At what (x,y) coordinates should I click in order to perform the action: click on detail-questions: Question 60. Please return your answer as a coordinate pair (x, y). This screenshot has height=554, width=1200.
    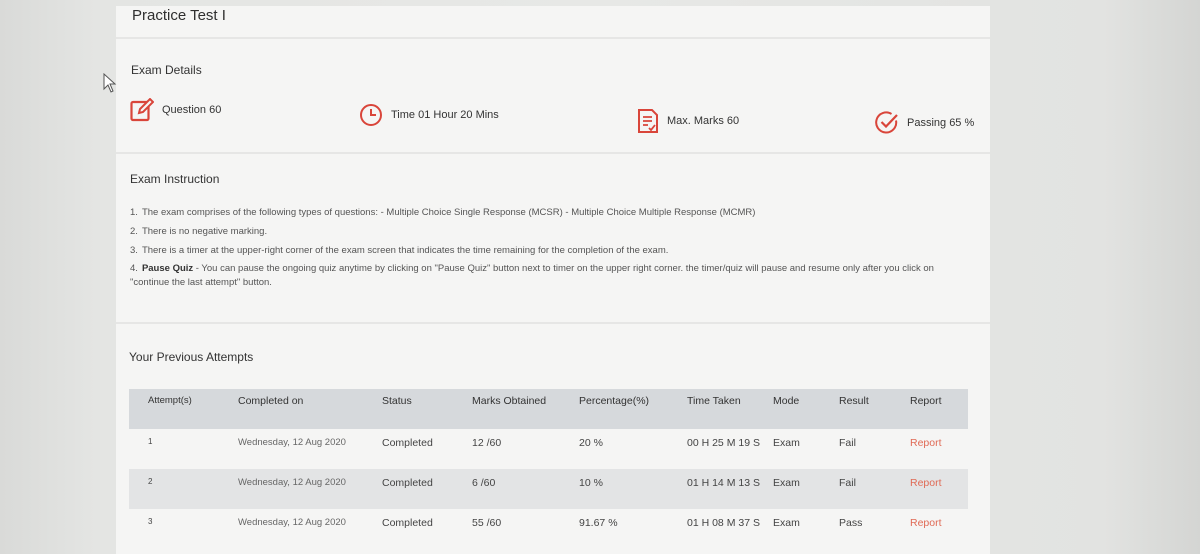
    Looking at the image, I should click on (175, 110).